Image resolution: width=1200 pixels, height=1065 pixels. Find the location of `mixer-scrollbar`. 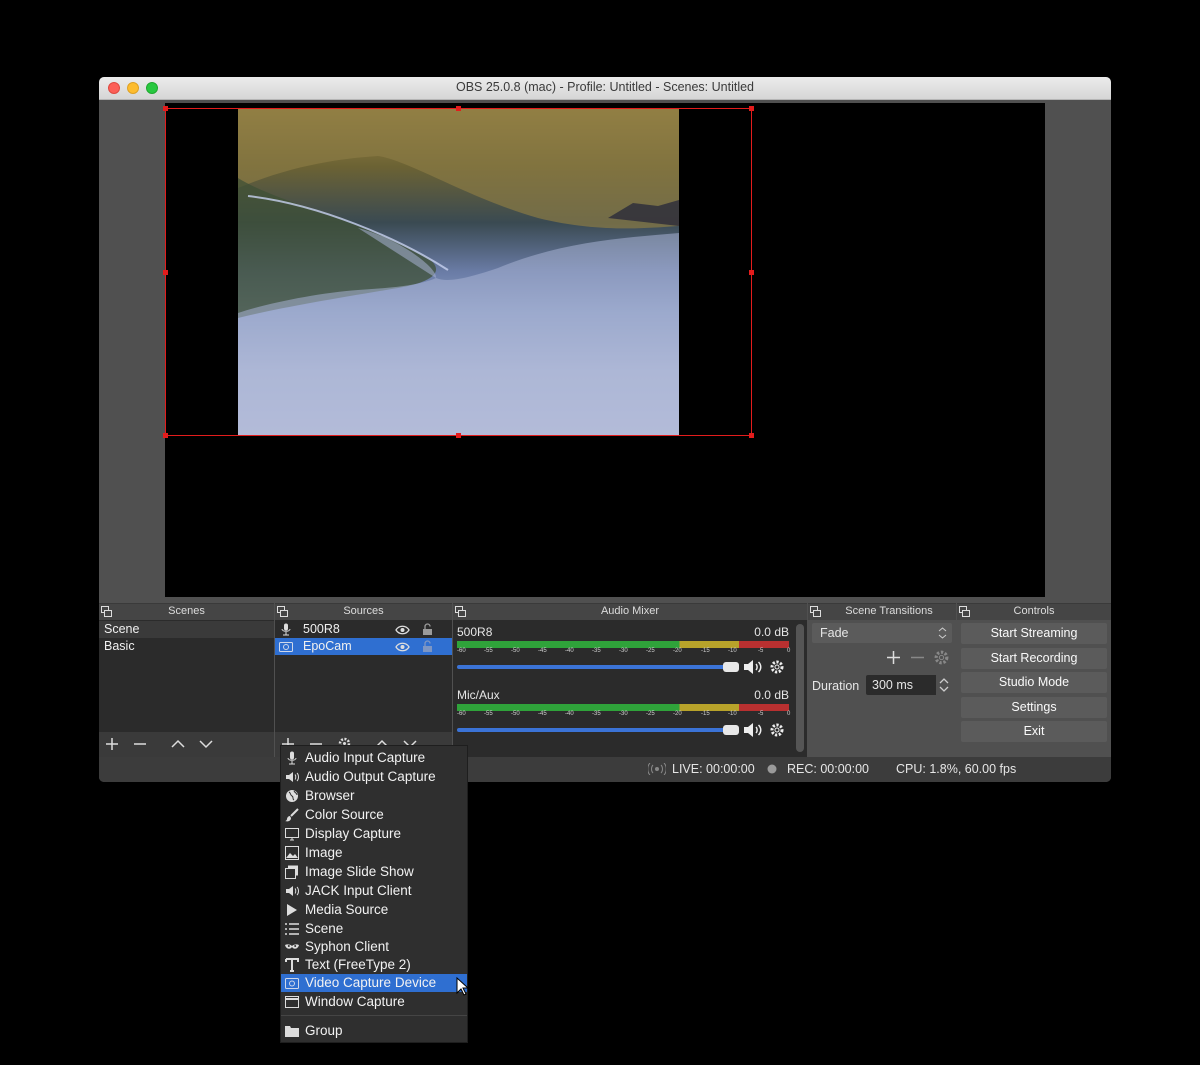

mixer-scrollbar is located at coordinates (800, 688).